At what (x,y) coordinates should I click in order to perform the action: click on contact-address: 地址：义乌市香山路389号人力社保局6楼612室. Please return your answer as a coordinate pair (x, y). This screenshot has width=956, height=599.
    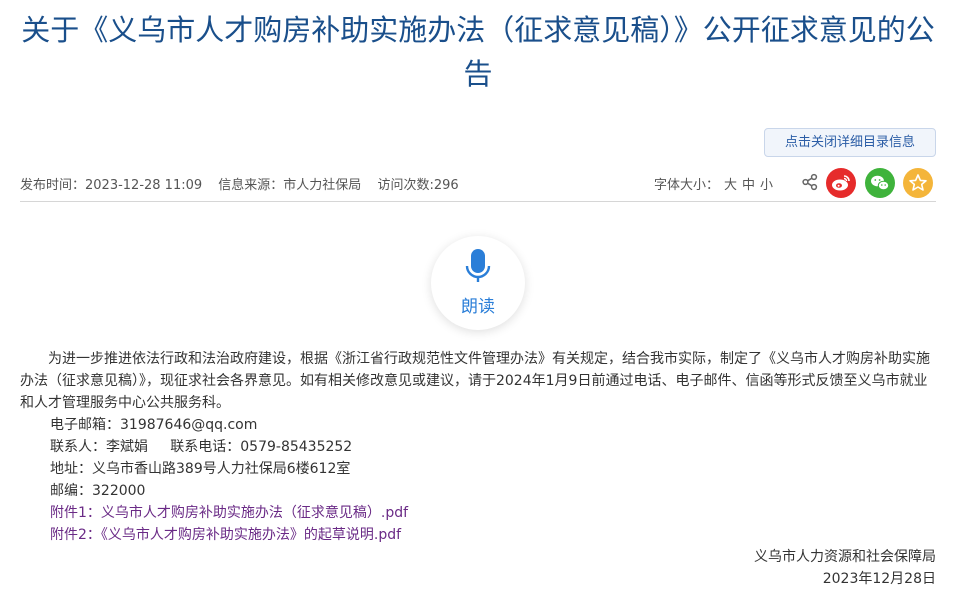
    Looking at the image, I should click on (200, 469).